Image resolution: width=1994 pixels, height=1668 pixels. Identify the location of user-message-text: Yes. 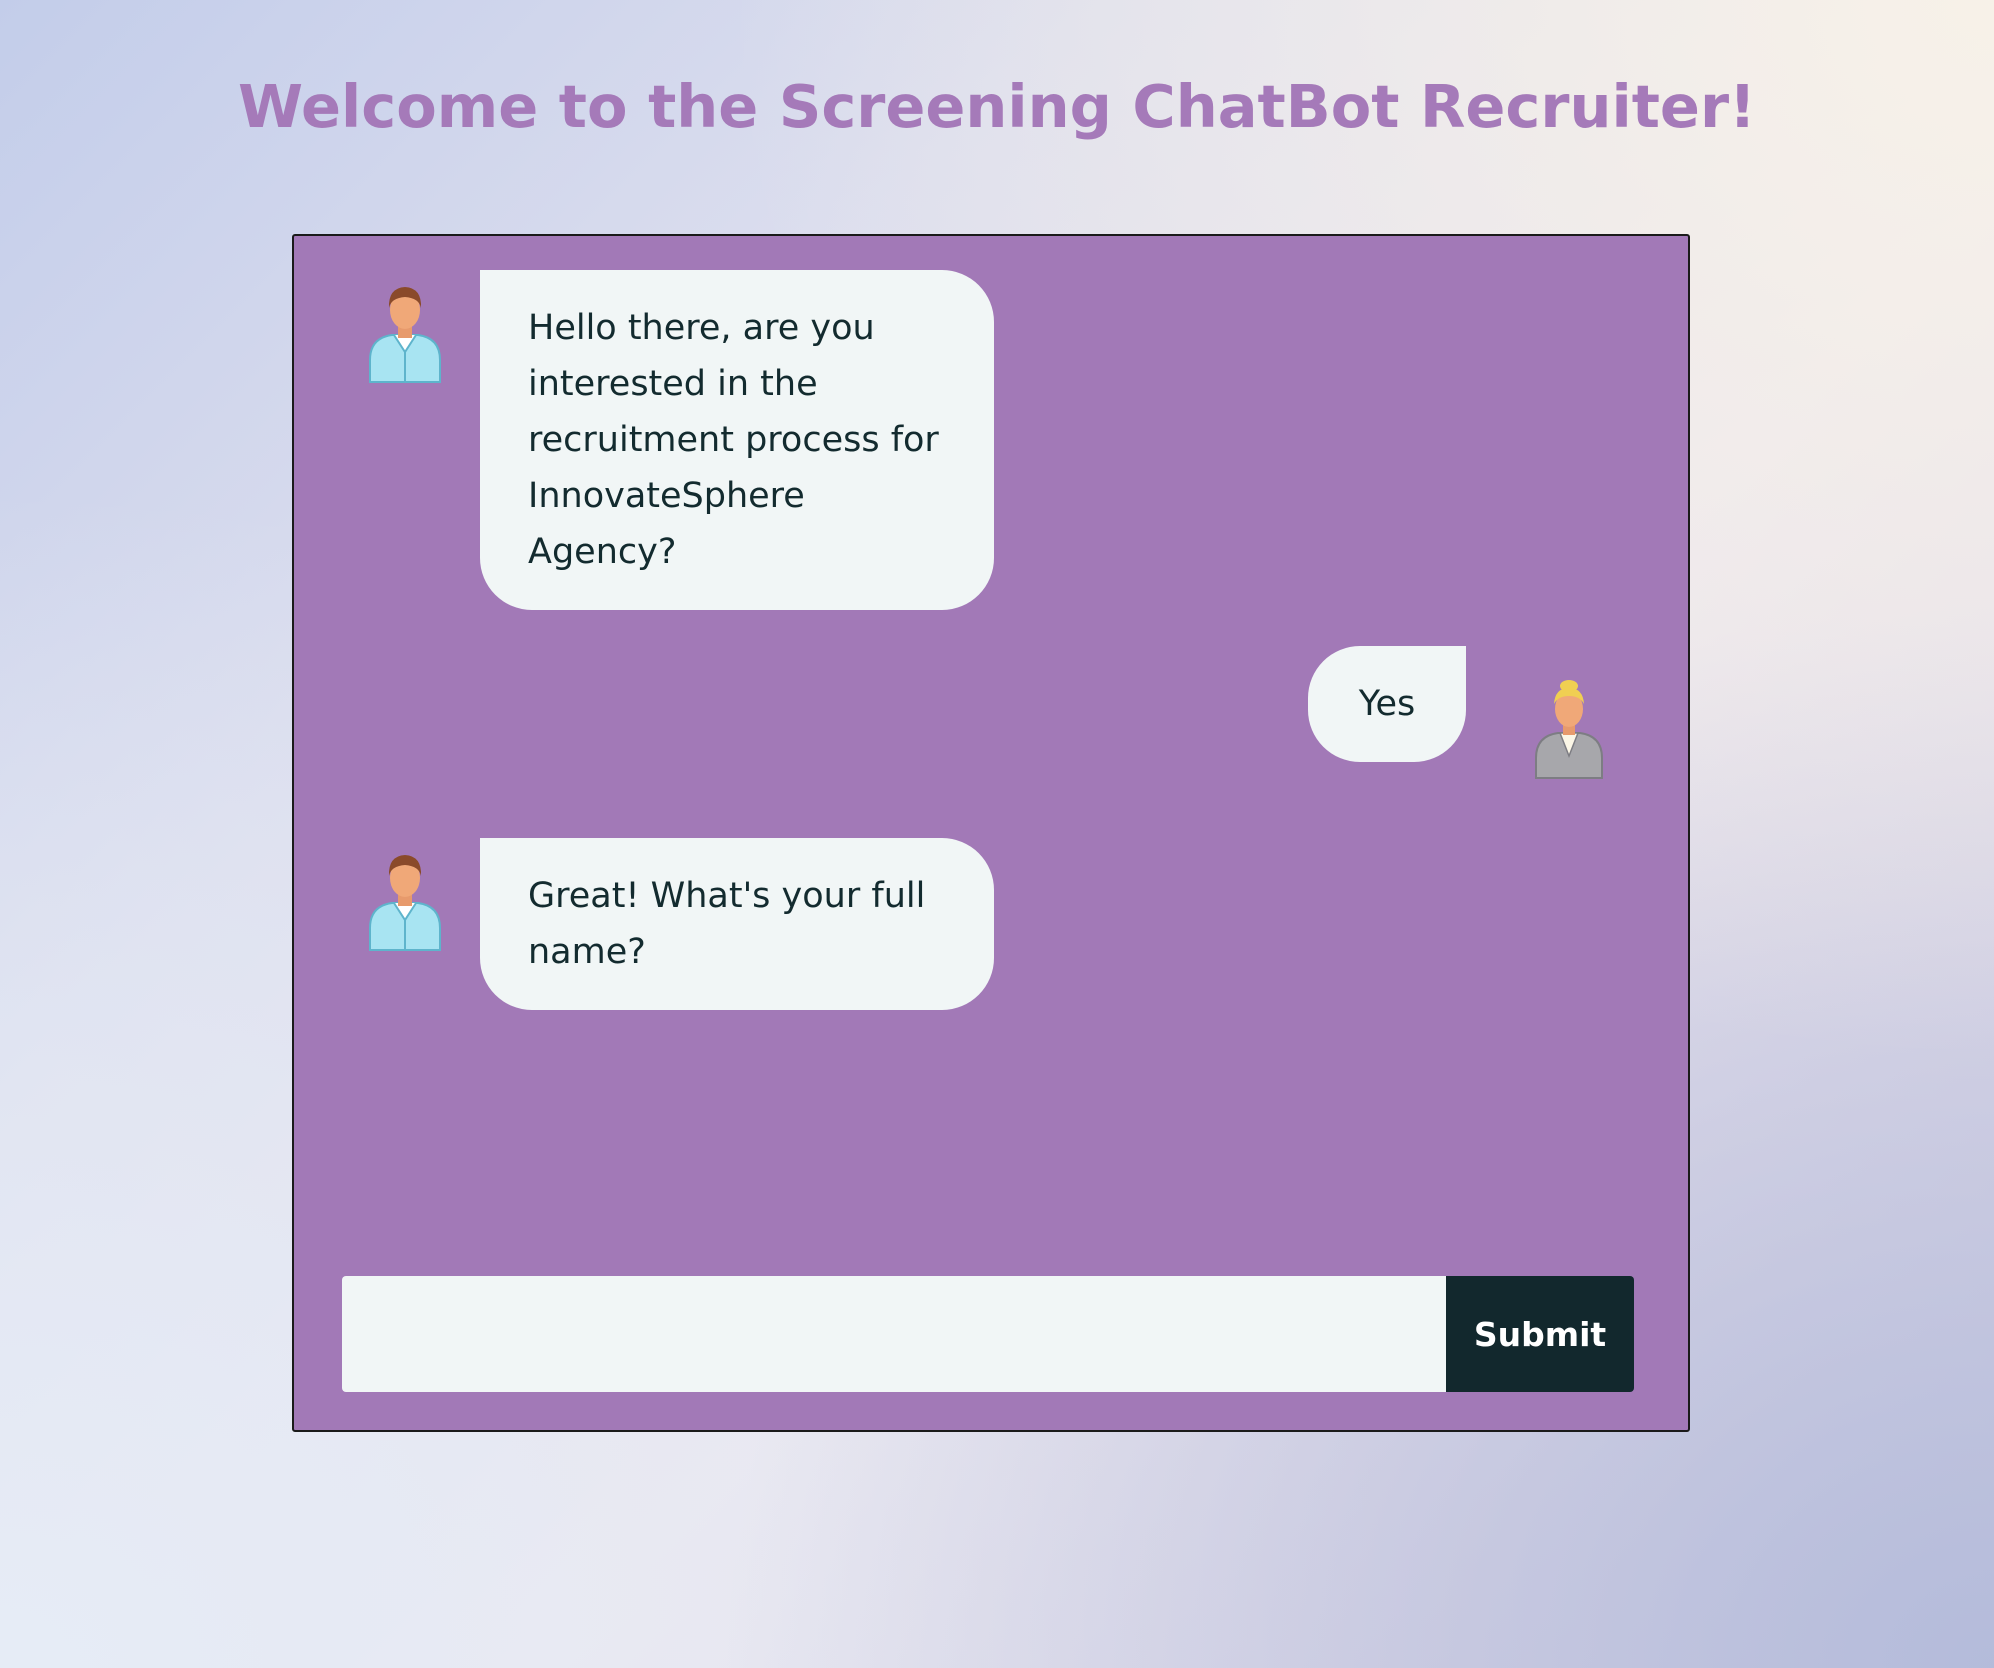
(1387, 704).